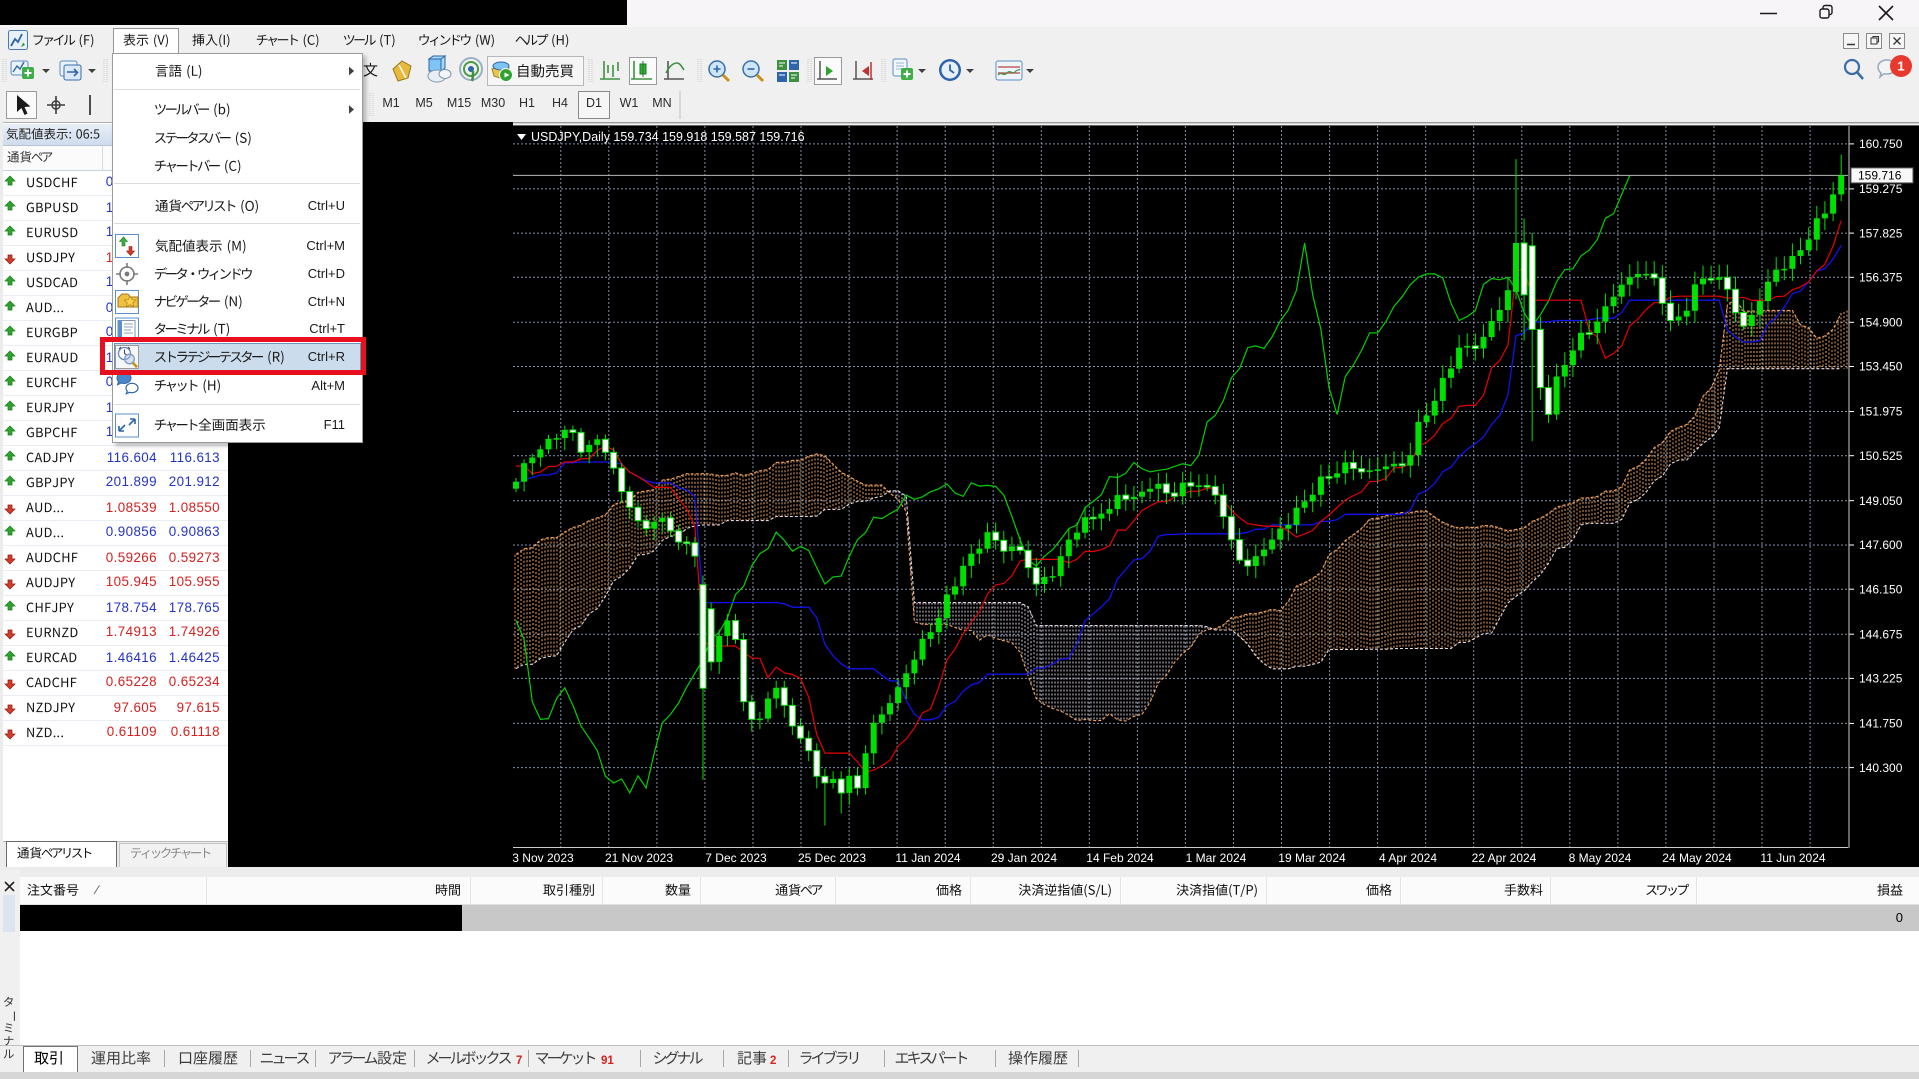 Image resolution: width=1919 pixels, height=1079 pixels. Describe the element at coordinates (1881, 679) in the screenshot. I see `svg-text: 143.225` at that location.